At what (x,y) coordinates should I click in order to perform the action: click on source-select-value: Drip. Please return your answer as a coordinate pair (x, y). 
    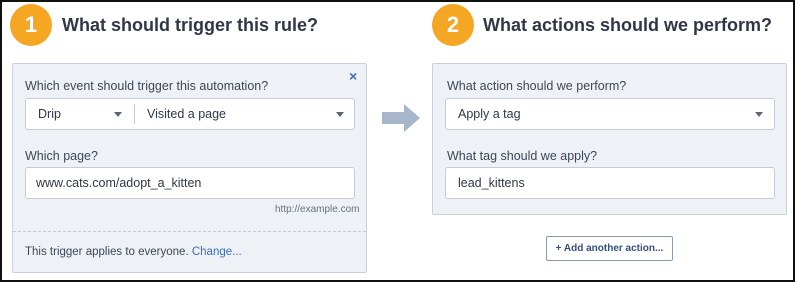
    Looking at the image, I should click on (49, 114).